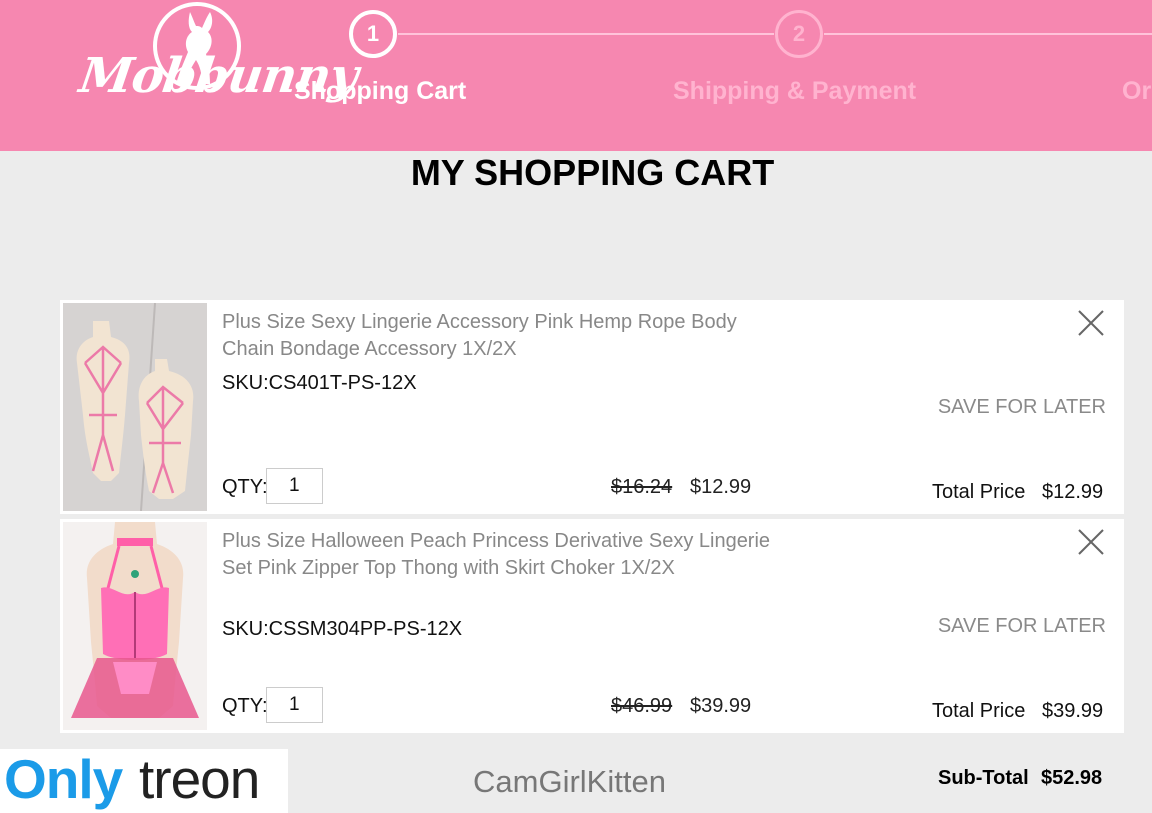  Describe the element at coordinates (1072, 778) in the screenshot. I see `subtotal-value: $52.98` at that location.